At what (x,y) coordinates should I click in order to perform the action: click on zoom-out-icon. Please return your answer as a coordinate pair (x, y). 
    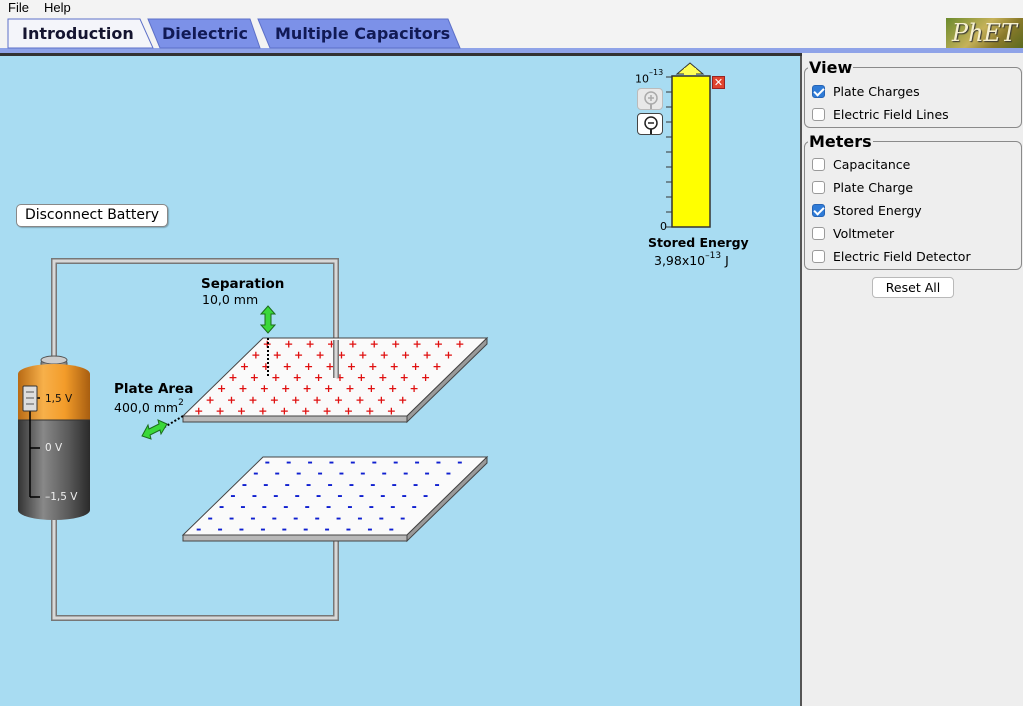
    Looking at the image, I should click on (651, 125).